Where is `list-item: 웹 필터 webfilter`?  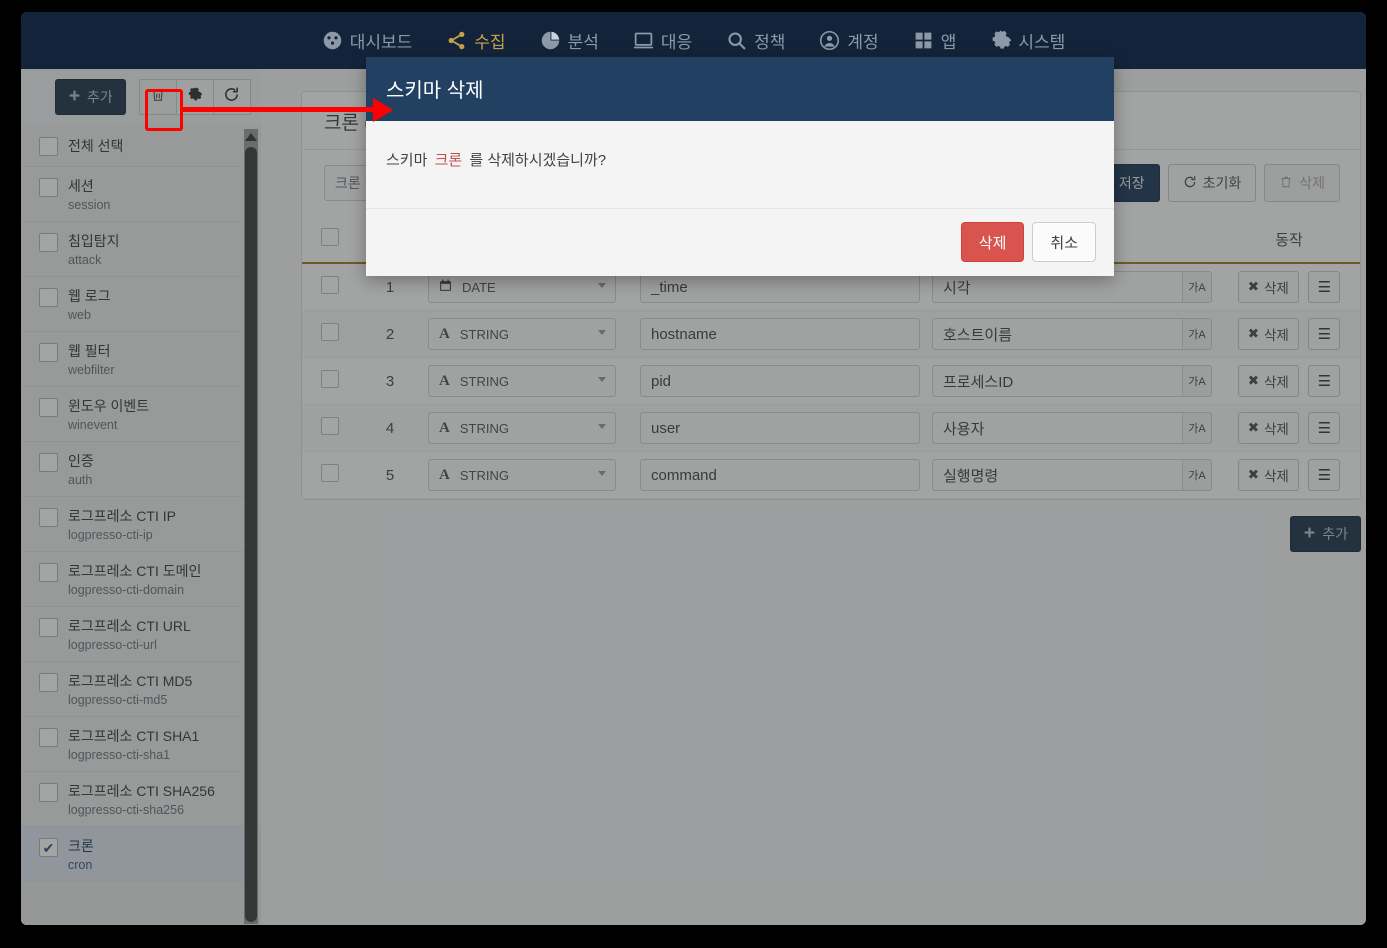 list-item: 웹 필터 webfilter is located at coordinates (141, 359).